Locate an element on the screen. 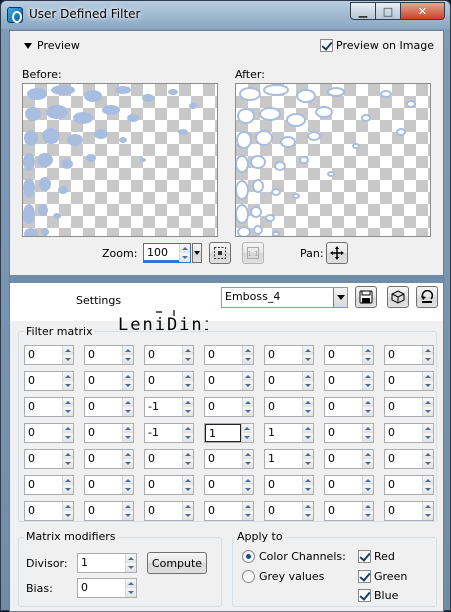  matrix-cell: 1 is located at coordinates (289, 459).